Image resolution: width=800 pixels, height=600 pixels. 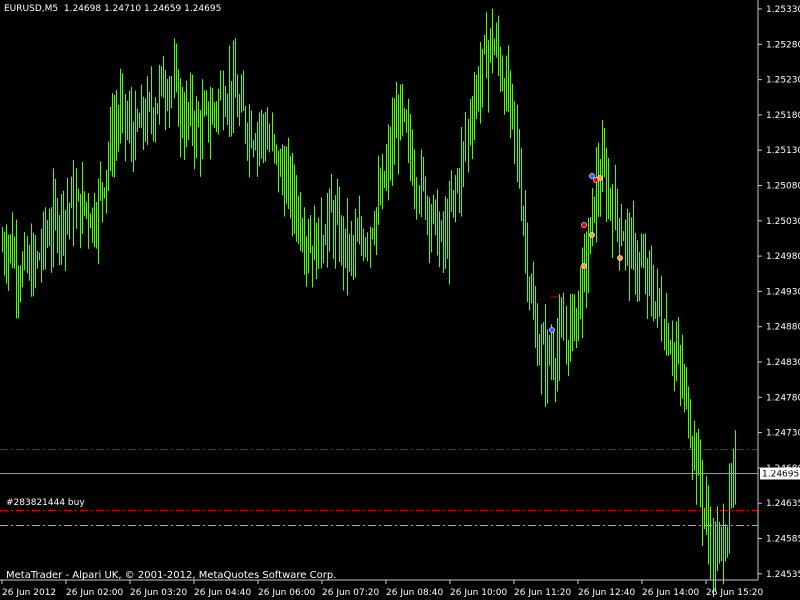 I want to click on trade-label: #283821444 buy, so click(x=45, y=503).